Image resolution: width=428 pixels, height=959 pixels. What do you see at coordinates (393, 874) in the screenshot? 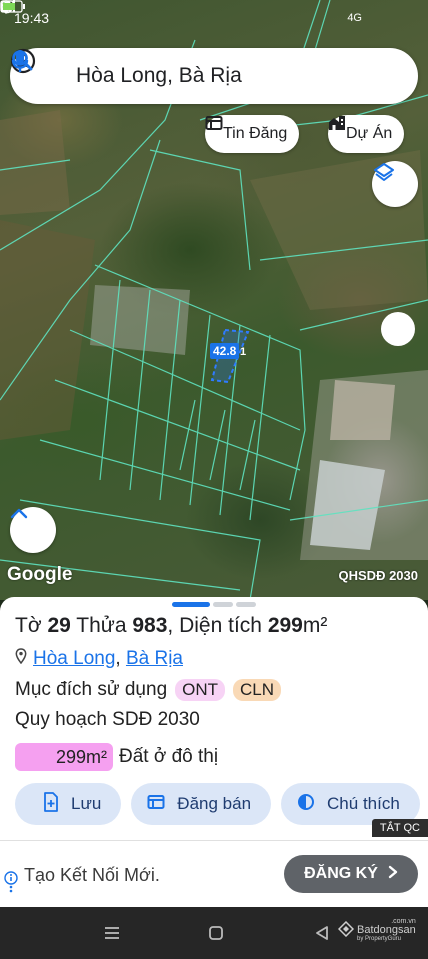
I see `chevron-right-icon` at bounding box center [393, 874].